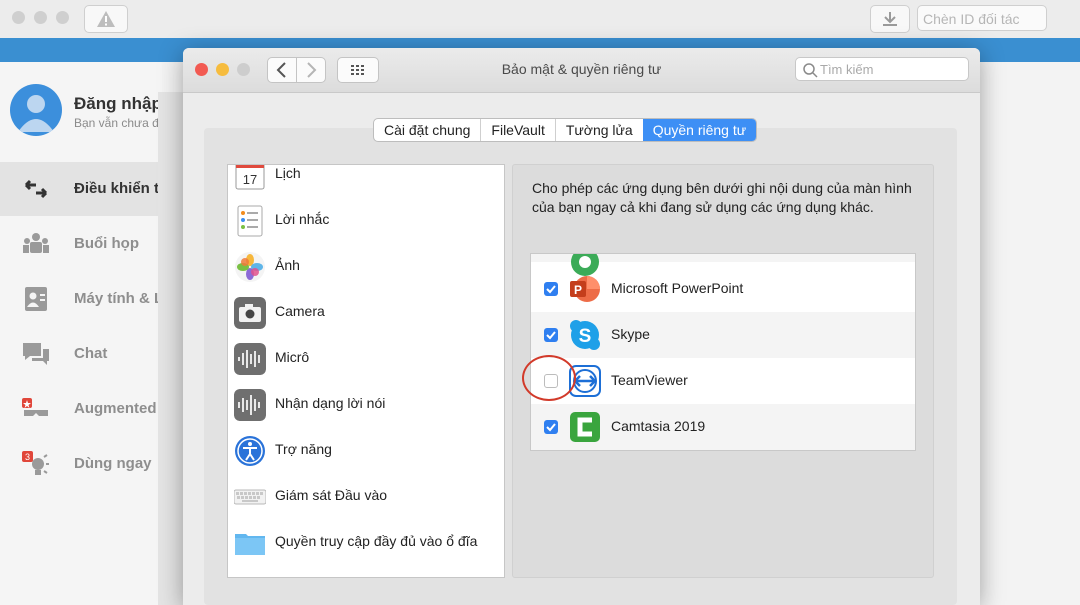  I want to click on list-item-label: Micrô, so click(292, 357).